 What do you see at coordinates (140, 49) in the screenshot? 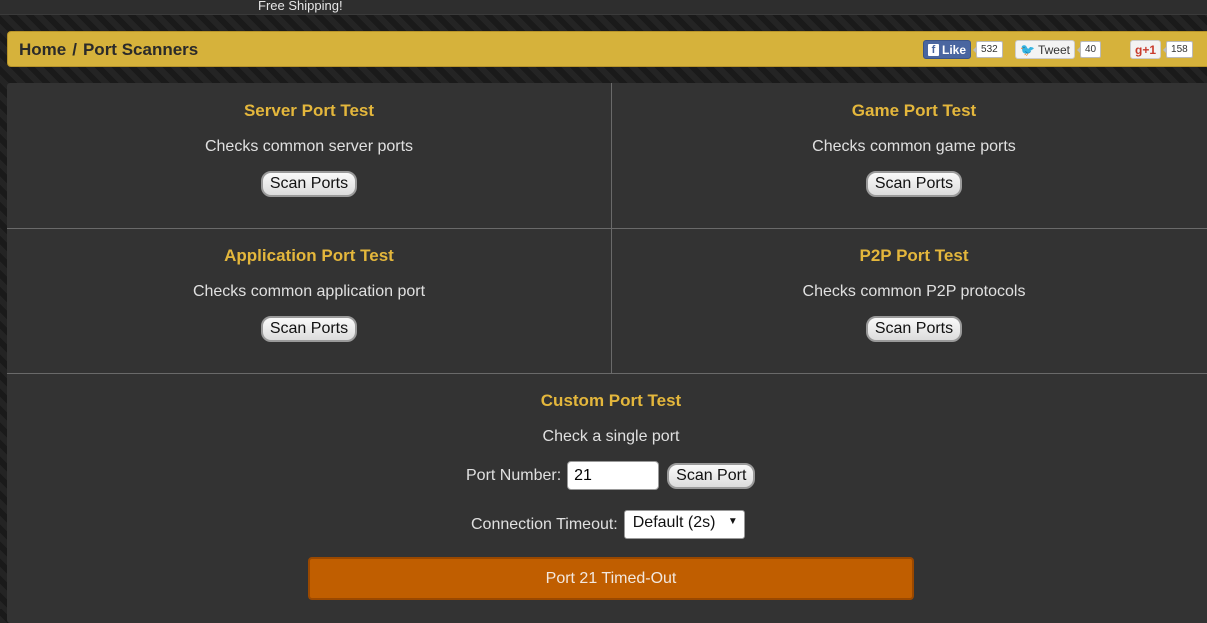
I see `breadcrumb-current: Port Scanners` at bounding box center [140, 49].